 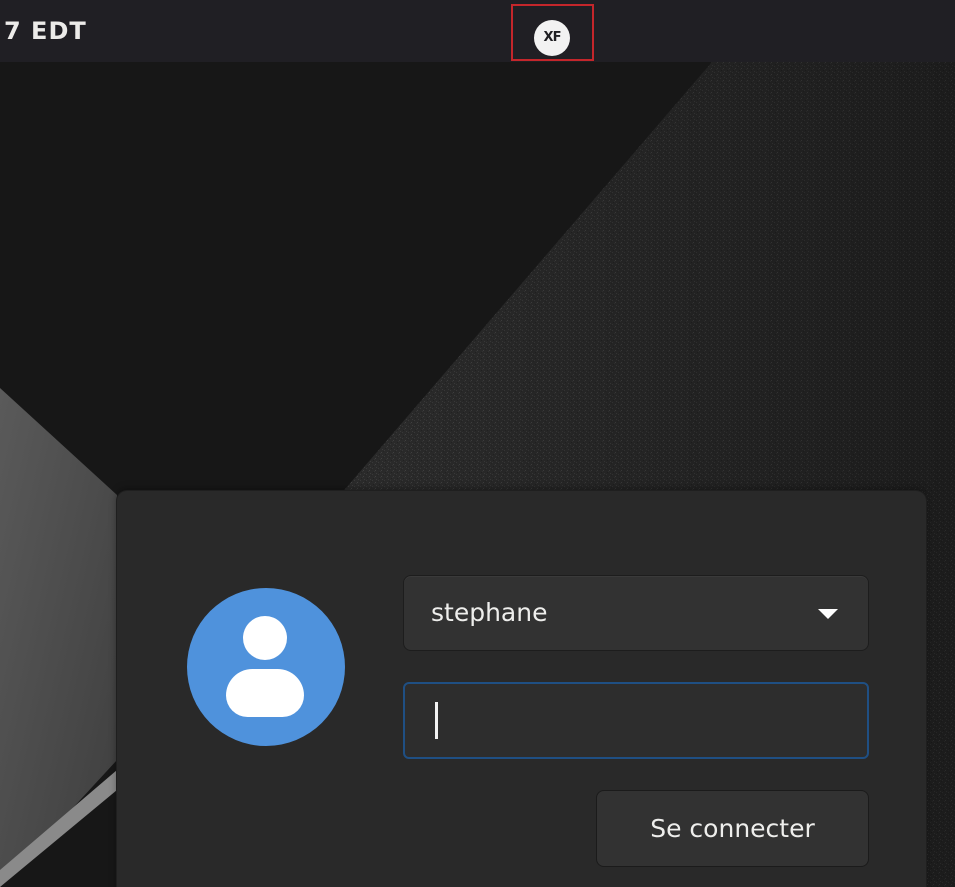 What do you see at coordinates (45, 31) in the screenshot?
I see `clock-label: 7 EDT` at bounding box center [45, 31].